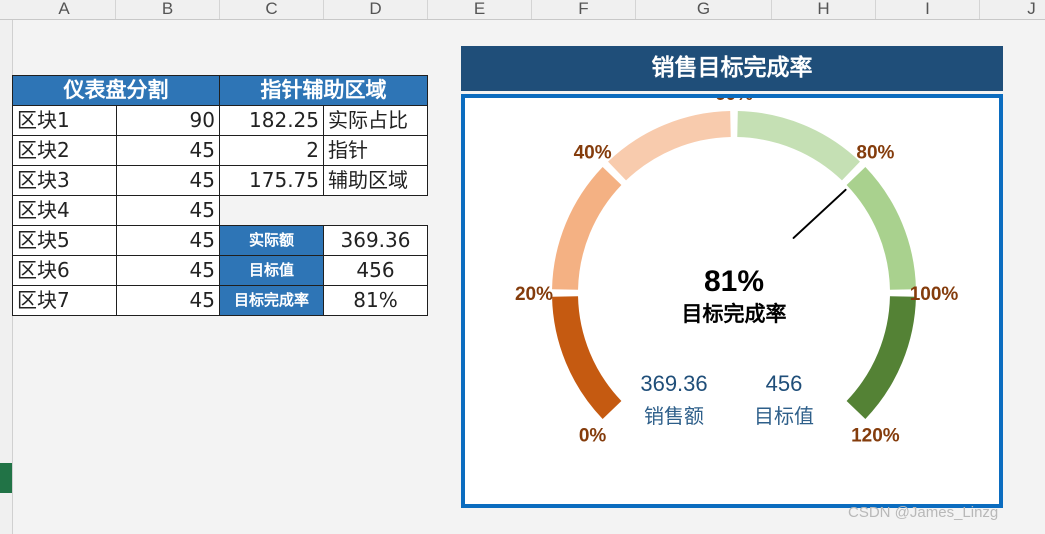 The image size is (1045, 534). What do you see at coordinates (534, 294) in the screenshot?
I see `scale-label: 20%` at bounding box center [534, 294].